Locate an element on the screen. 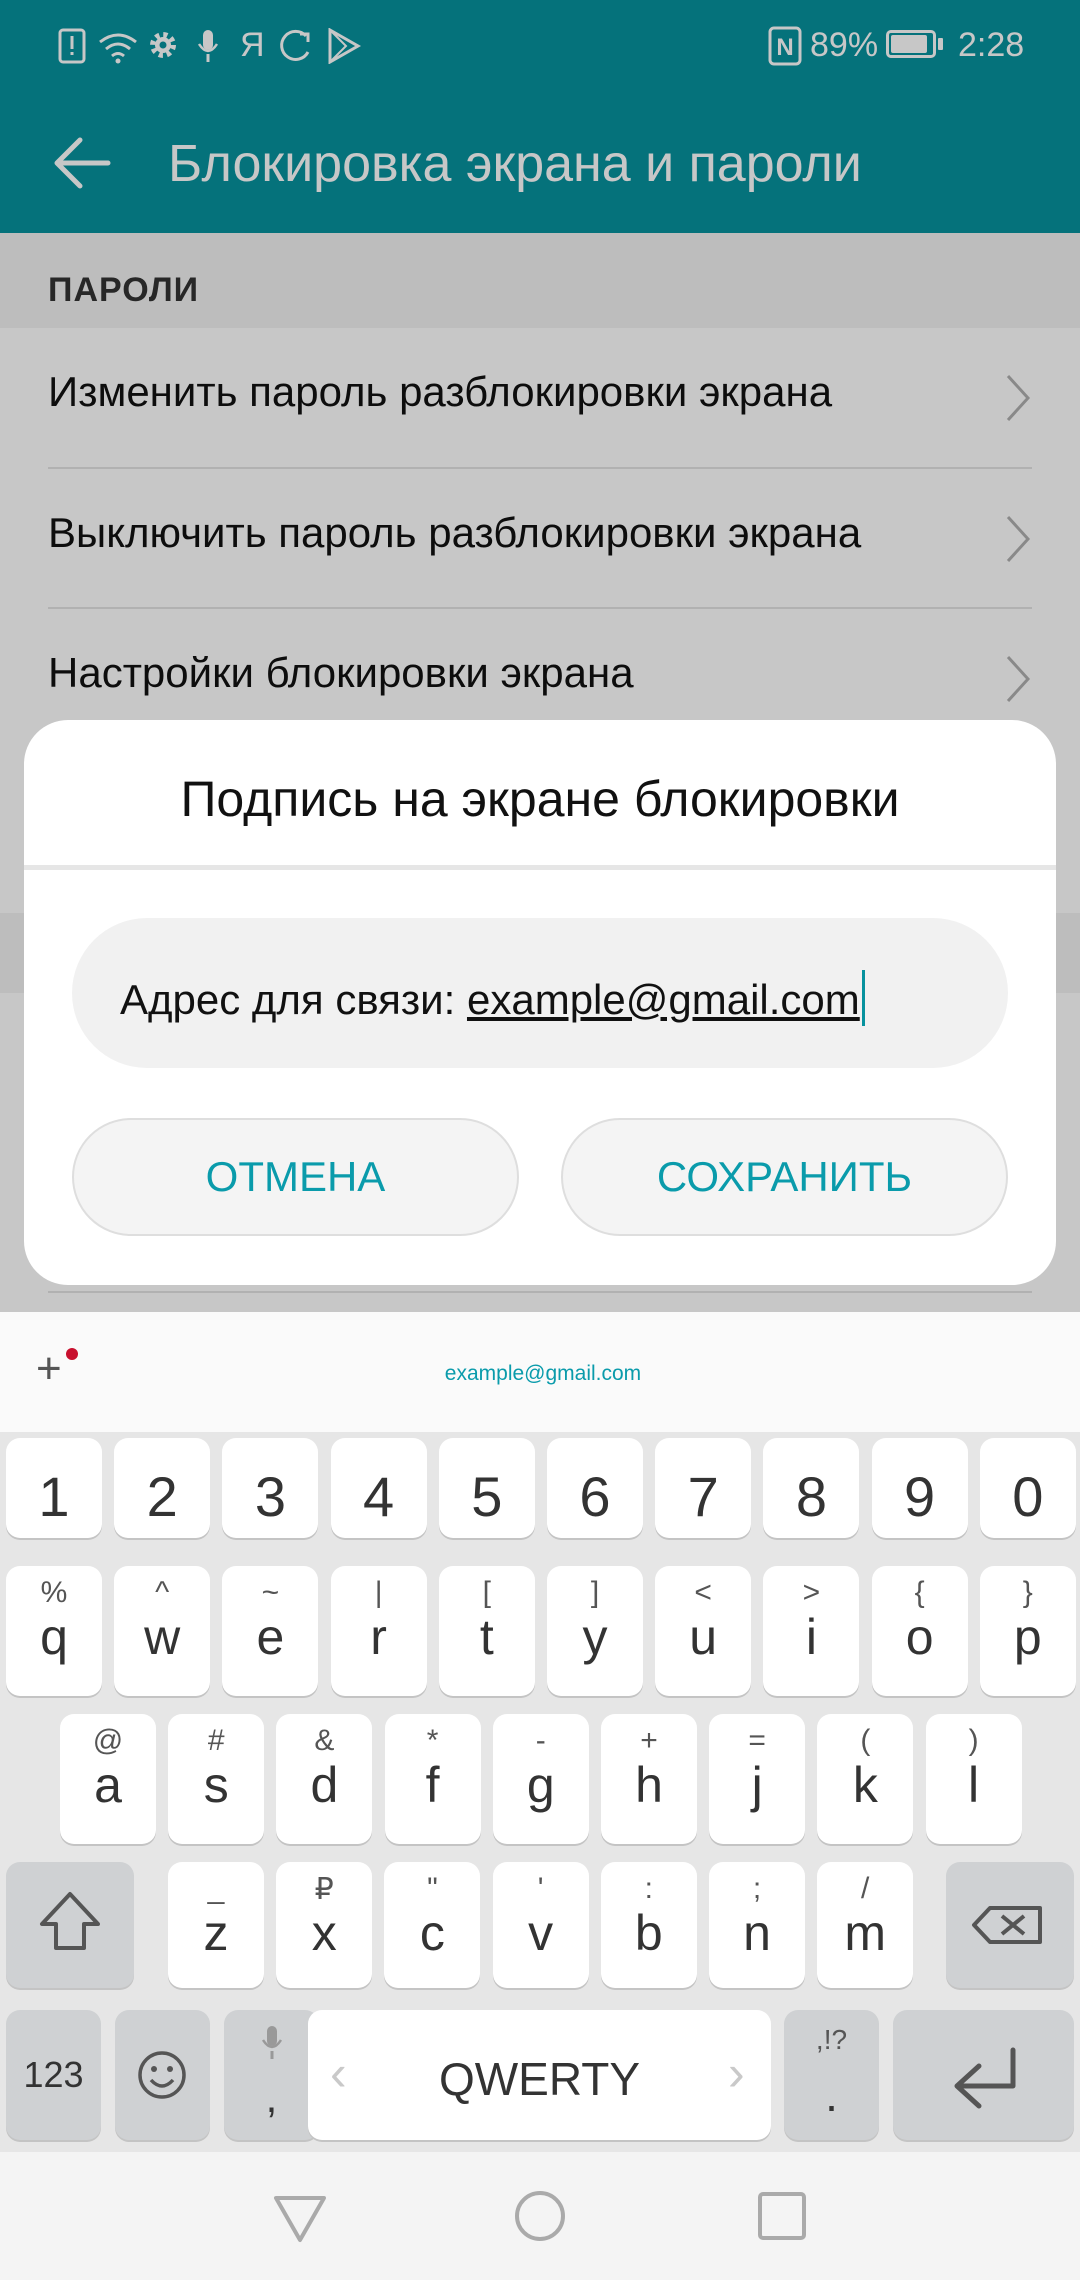  key-z: _ z is located at coordinates (216, 1925).